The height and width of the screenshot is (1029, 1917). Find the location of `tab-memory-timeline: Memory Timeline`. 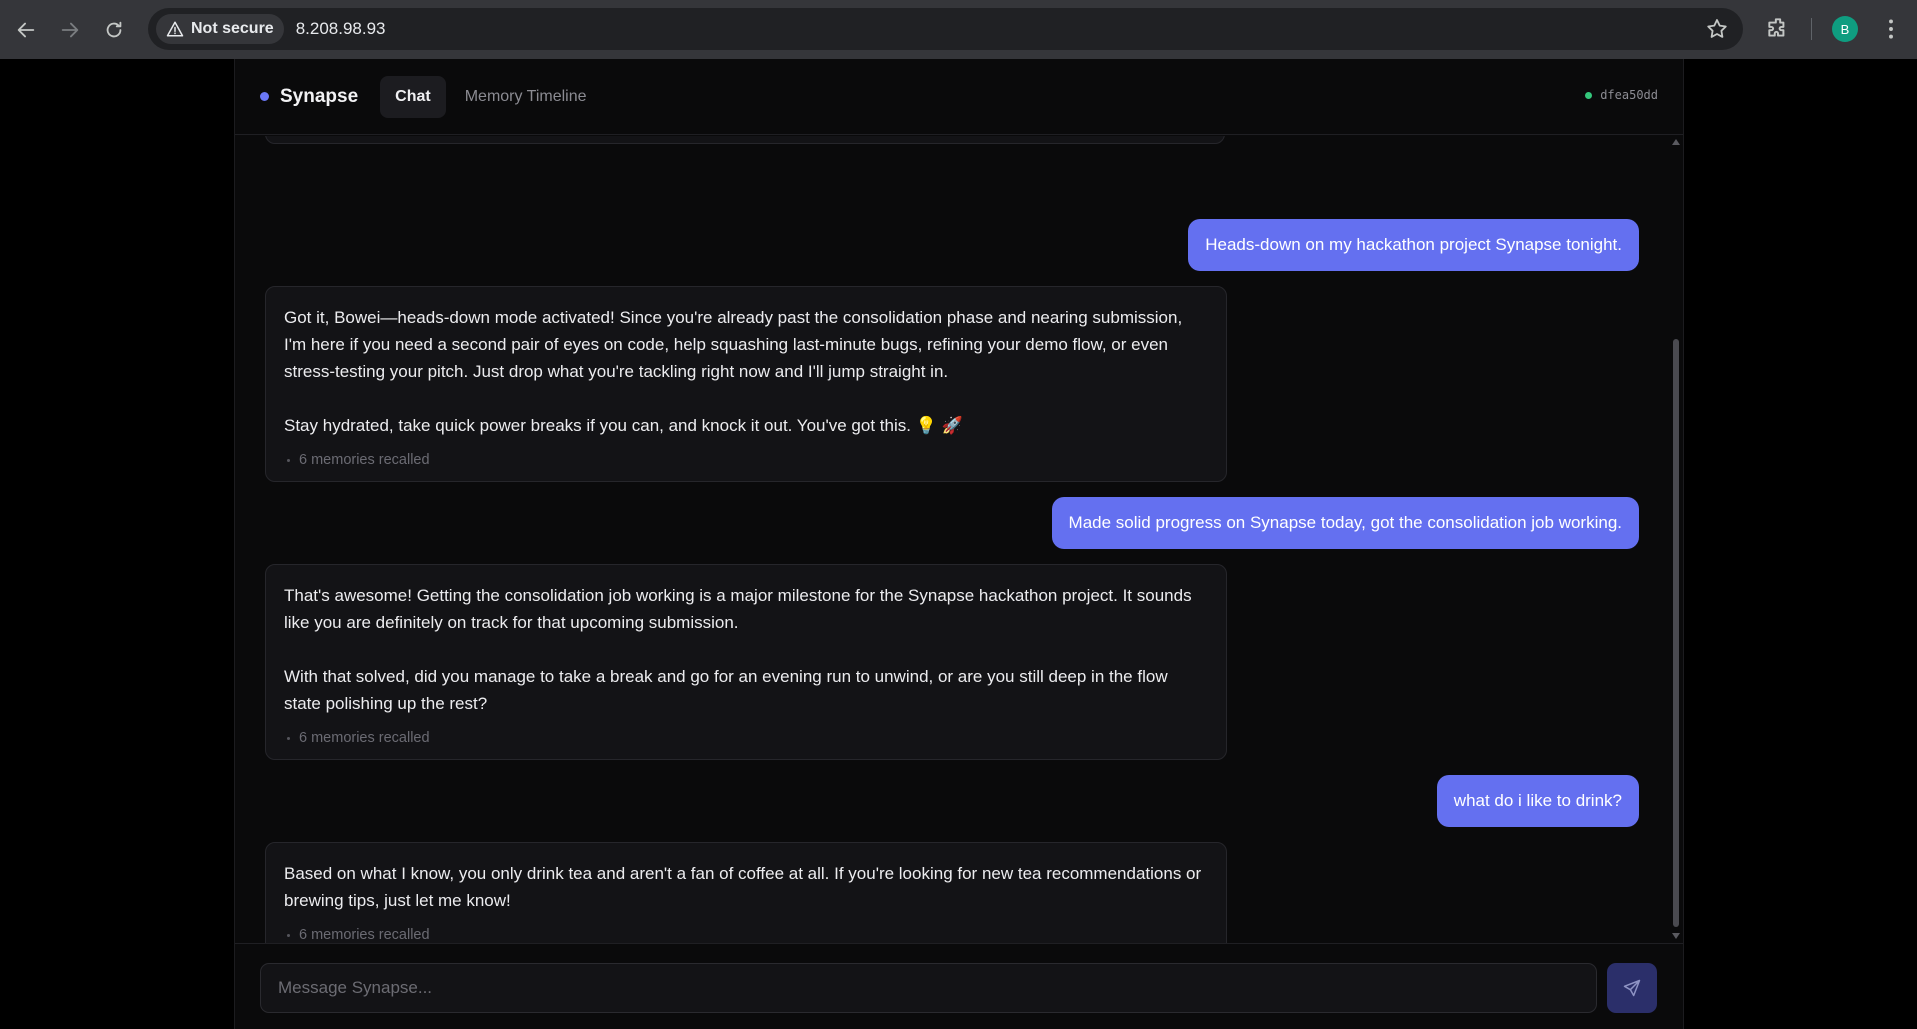

tab-memory-timeline: Memory Timeline is located at coordinates (526, 97).